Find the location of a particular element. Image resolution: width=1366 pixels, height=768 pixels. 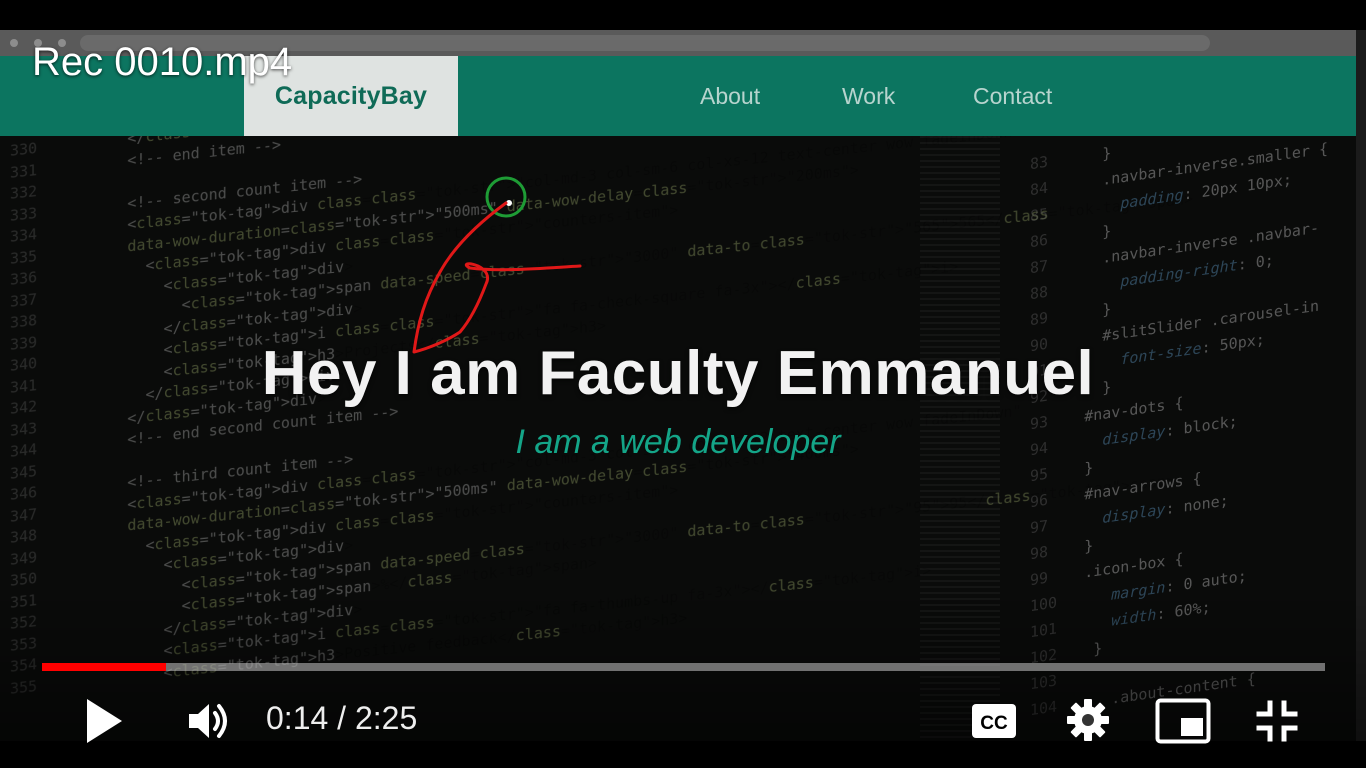

hero-title: Hey I am Faculty Emmanuel is located at coordinates (678, 373).